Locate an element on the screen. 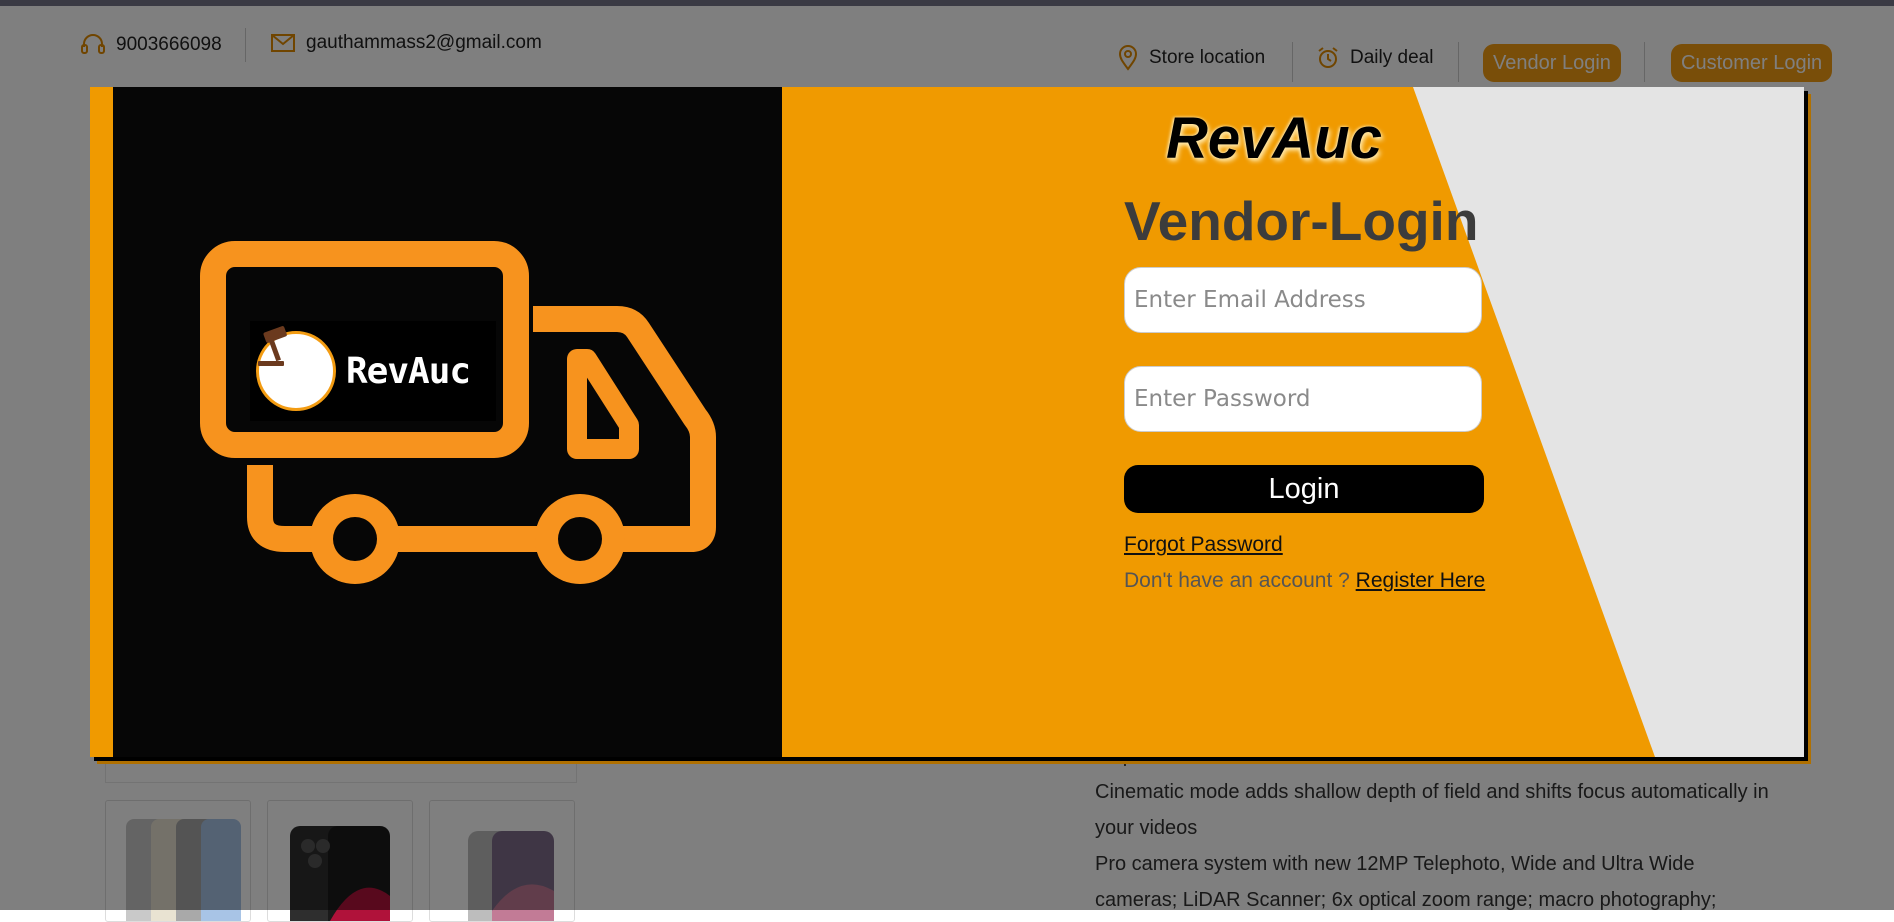 The height and width of the screenshot is (922, 1894). email-input is located at coordinates (1303, 300).